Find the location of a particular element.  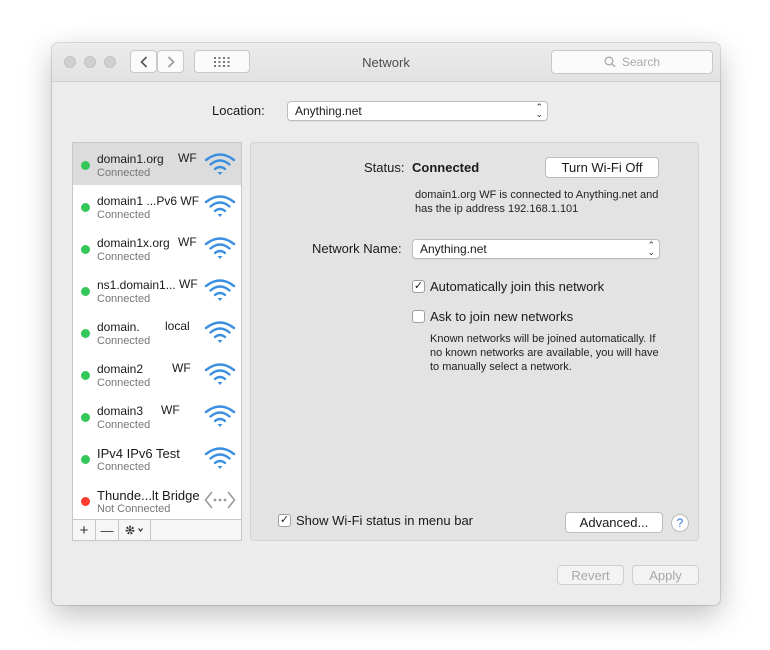

location-label: Location: is located at coordinates (238, 110).